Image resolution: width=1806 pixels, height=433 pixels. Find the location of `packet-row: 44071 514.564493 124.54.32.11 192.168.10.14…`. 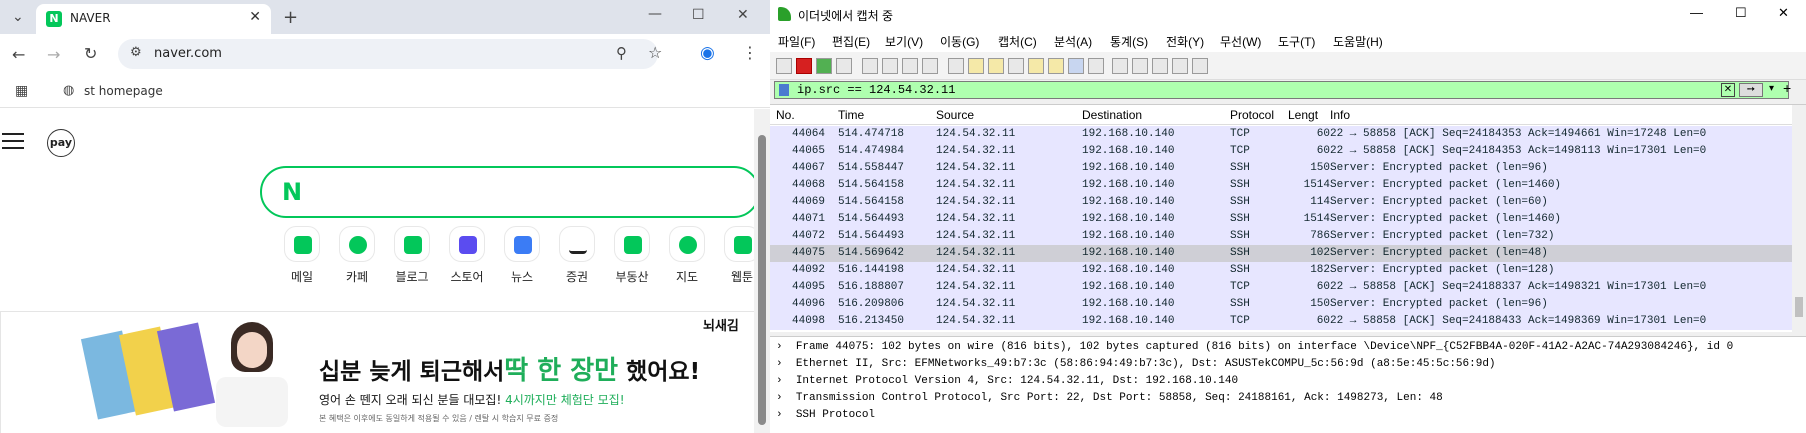

packet-row: 44071 514.564493 124.54.32.11 192.168.10.14… is located at coordinates (1281, 219).